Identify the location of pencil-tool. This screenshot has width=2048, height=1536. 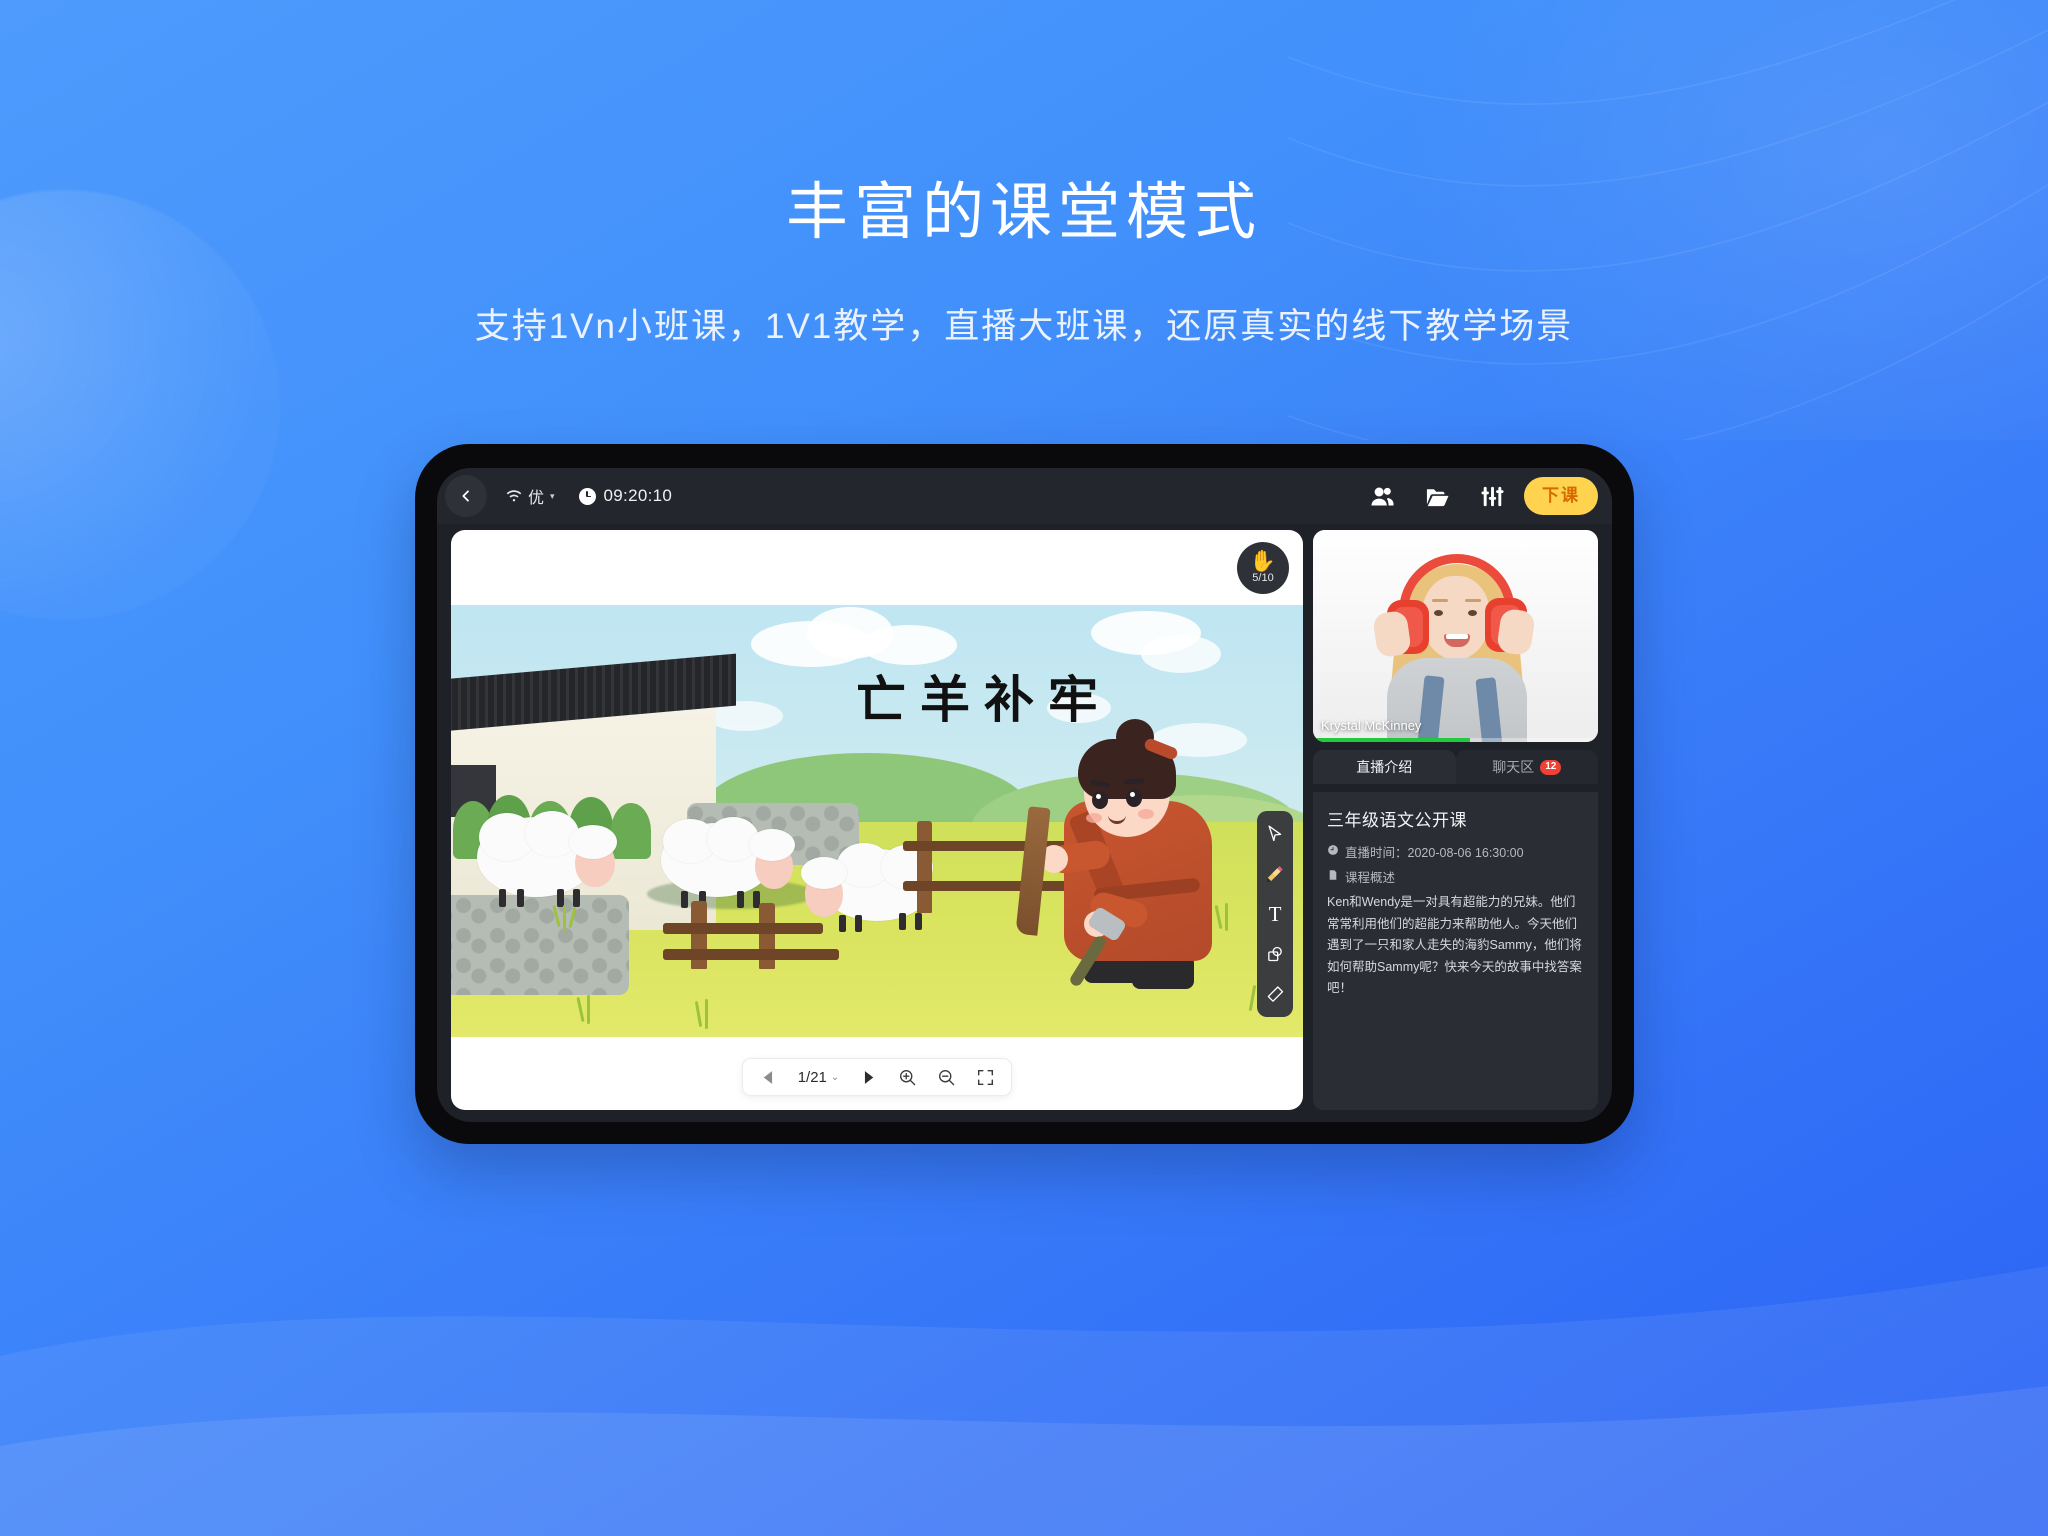
(1275, 874).